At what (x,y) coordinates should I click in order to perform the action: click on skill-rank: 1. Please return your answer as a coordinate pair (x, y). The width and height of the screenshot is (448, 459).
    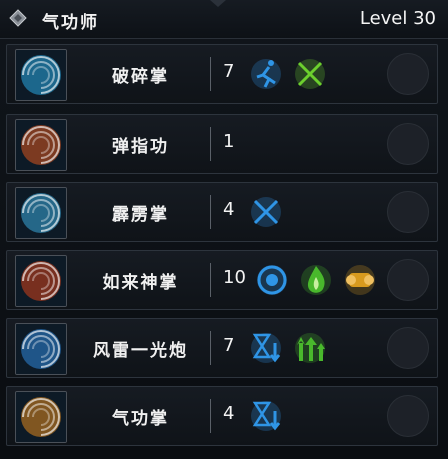
    Looking at the image, I should click on (229, 141).